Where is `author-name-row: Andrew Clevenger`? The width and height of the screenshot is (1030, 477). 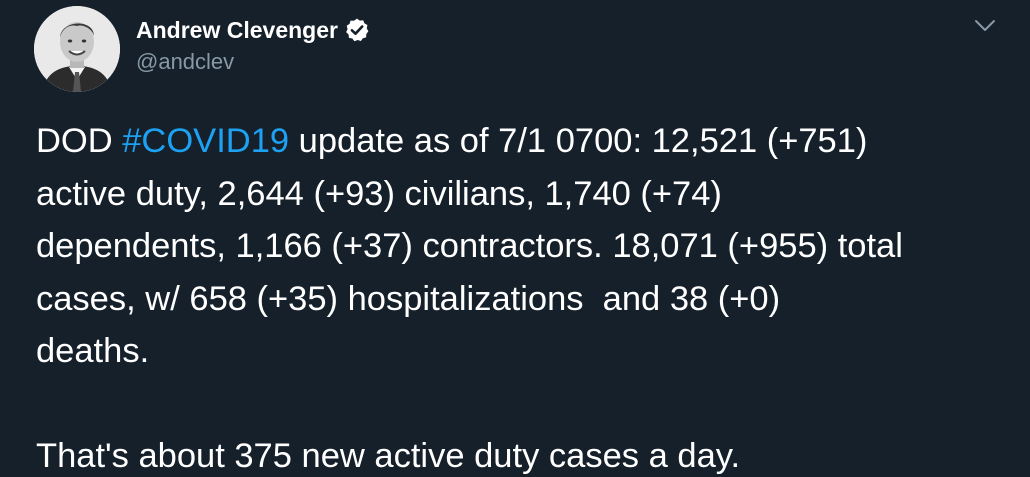
author-name-row: Andrew Clevenger is located at coordinates (253, 30).